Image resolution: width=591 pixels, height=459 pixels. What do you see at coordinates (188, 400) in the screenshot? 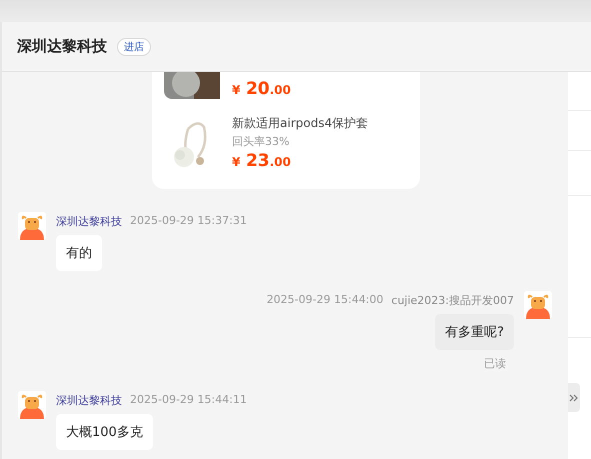
I see `message-time: 2025-09-29 15:44:11` at bounding box center [188, 400].